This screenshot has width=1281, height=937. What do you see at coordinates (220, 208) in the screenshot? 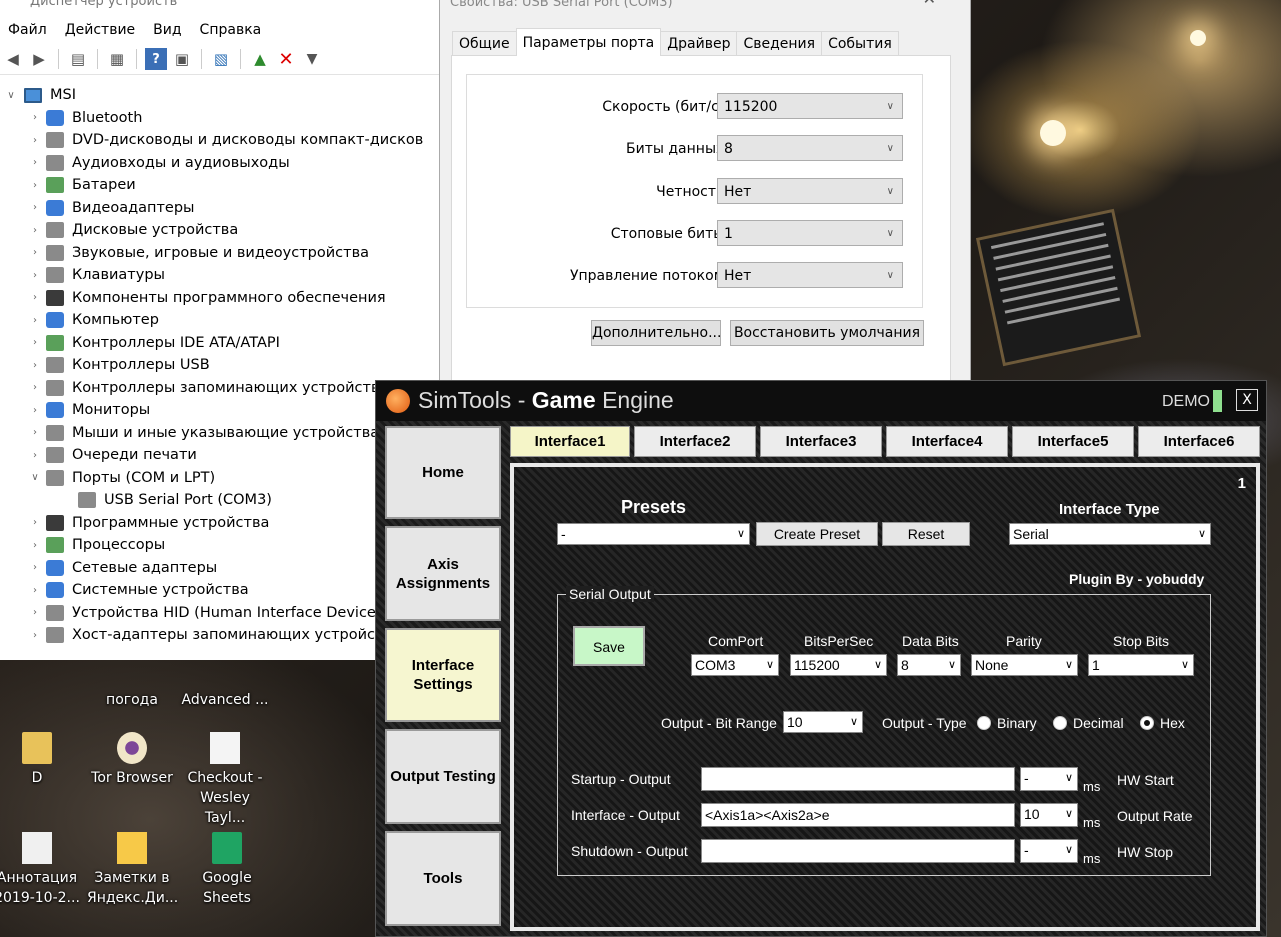
I see `tree-item: › Видеоадаптеры` at bounding box center [220, 208].